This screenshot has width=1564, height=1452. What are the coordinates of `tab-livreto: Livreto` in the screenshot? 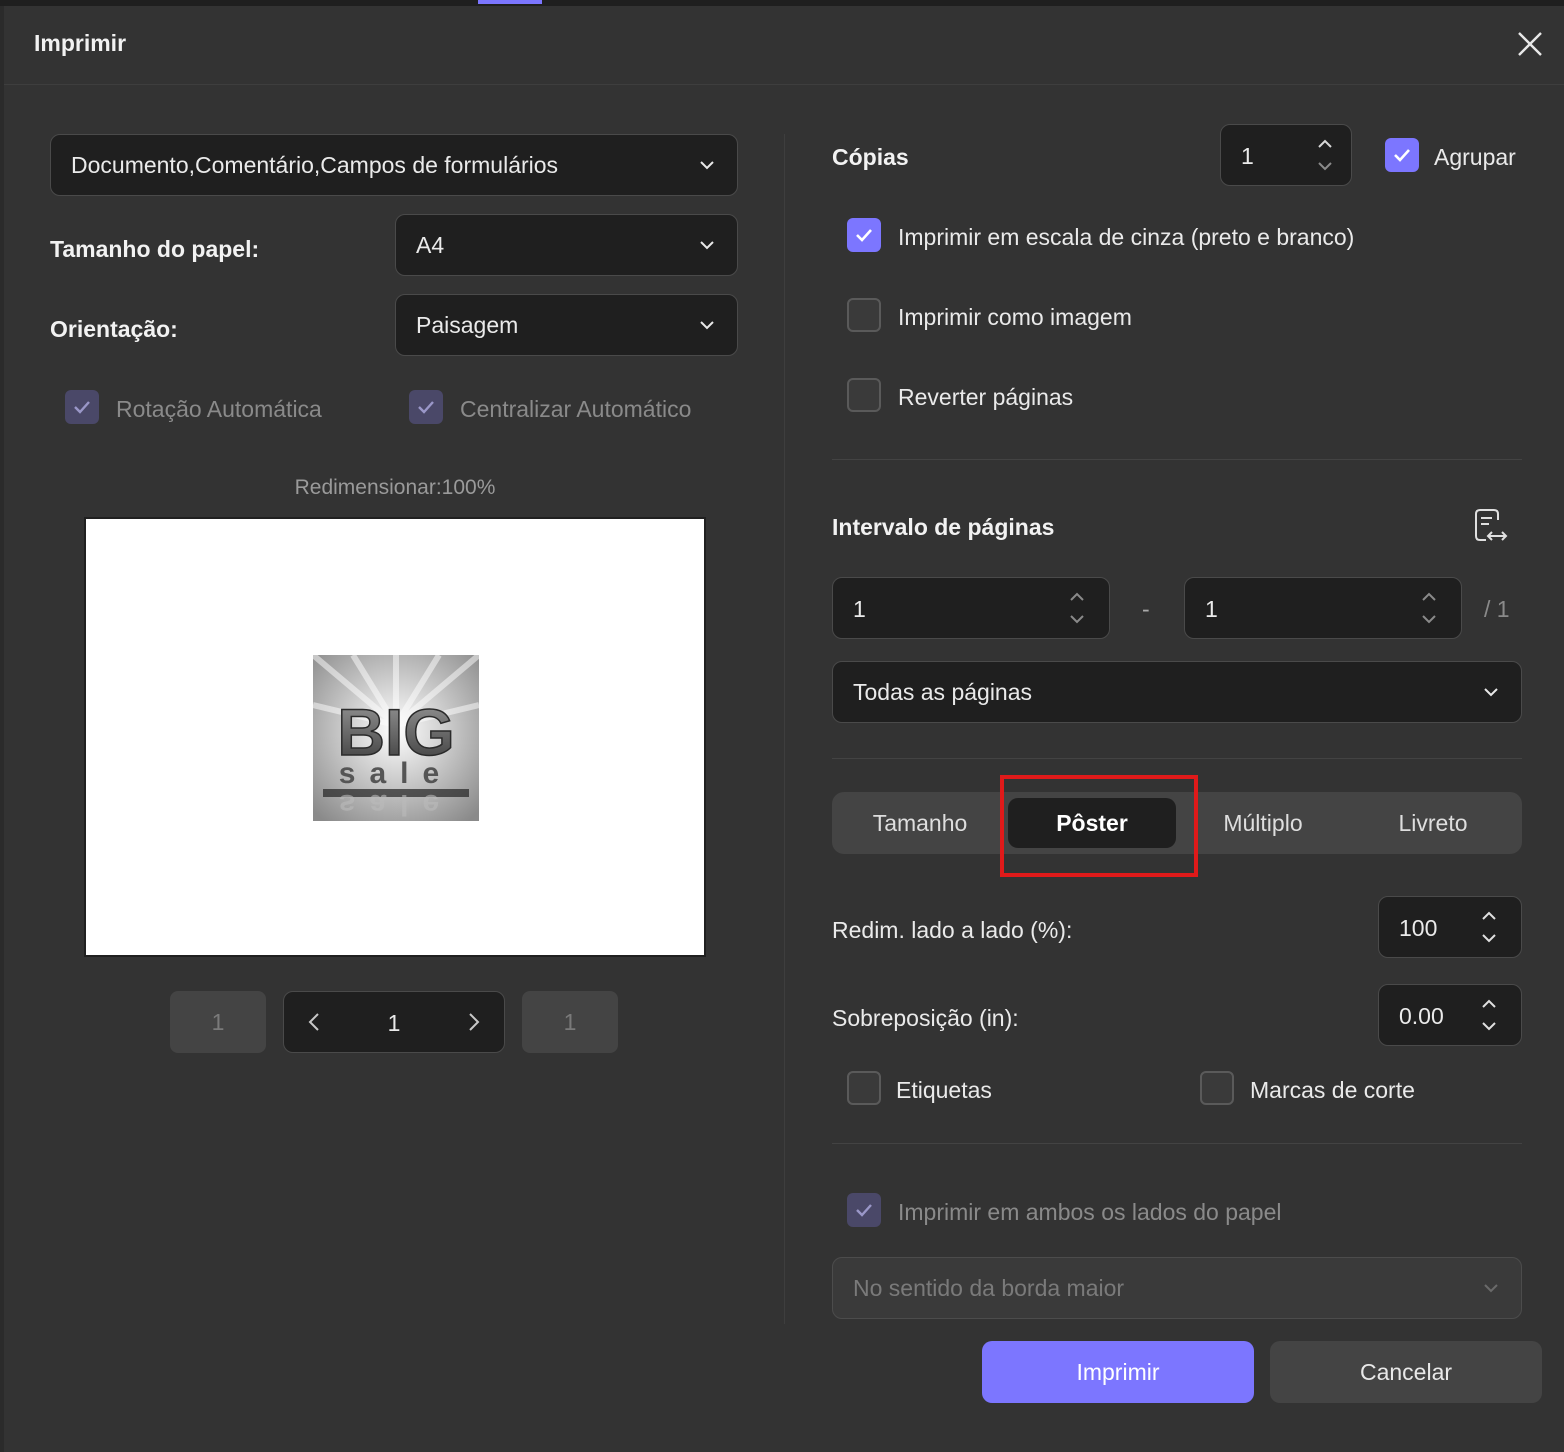 It's located at (1433, 823).